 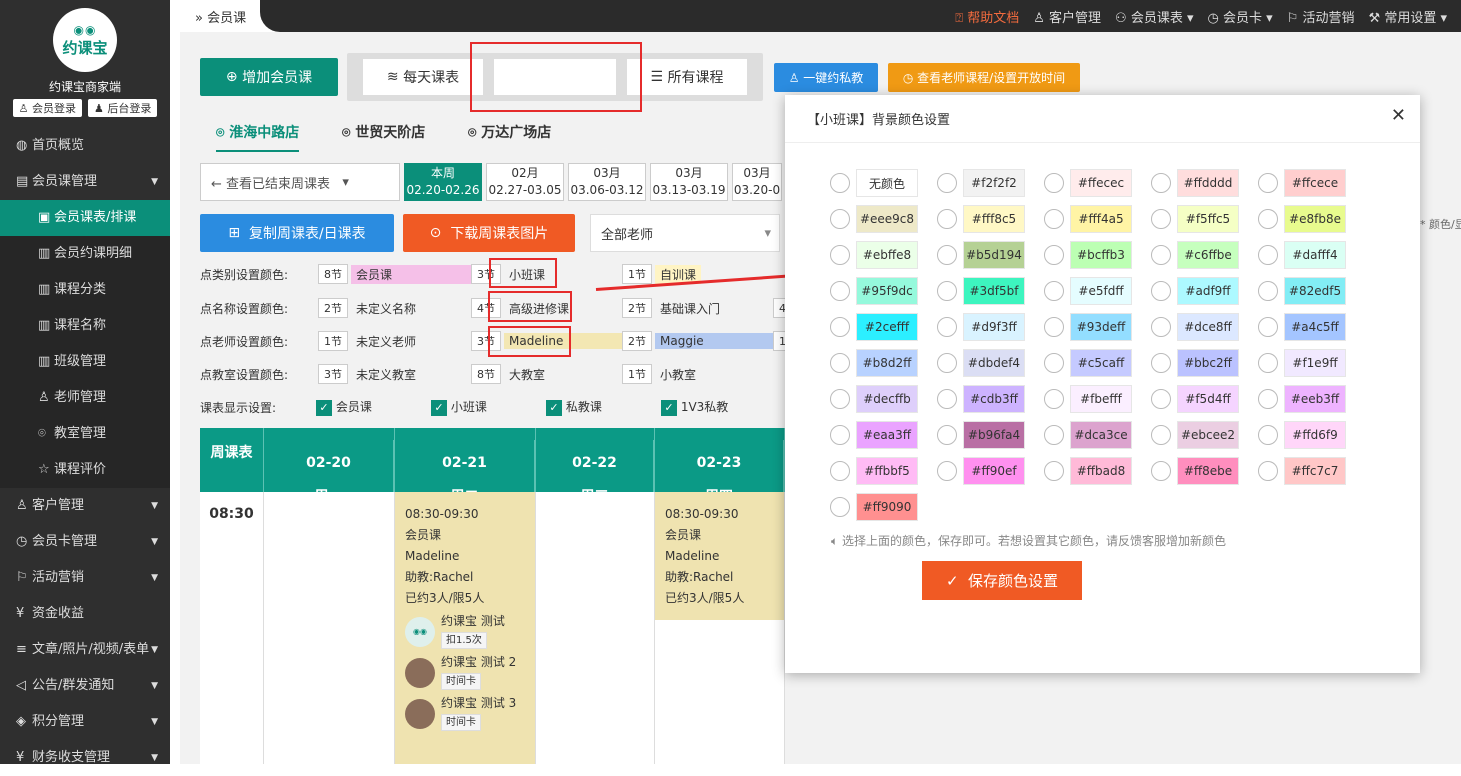 What do you see at coordinates (987, 16) in the screenshot?
I see `help-docs-link: ⍰ 帮助文档` at bounding box center [987, 16].